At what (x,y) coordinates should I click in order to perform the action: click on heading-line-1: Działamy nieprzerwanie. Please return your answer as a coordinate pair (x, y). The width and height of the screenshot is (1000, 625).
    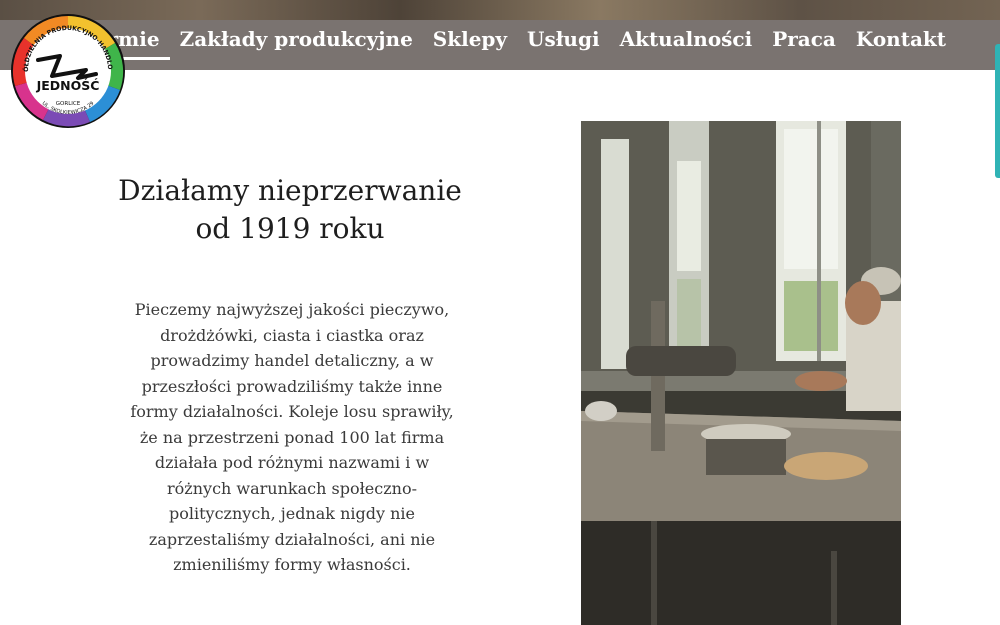
    Looking at the image, I should click on (290, 190).